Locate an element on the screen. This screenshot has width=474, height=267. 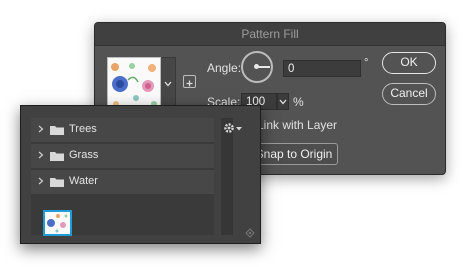
percent-symbol: % is located at coordinates (298, 102).